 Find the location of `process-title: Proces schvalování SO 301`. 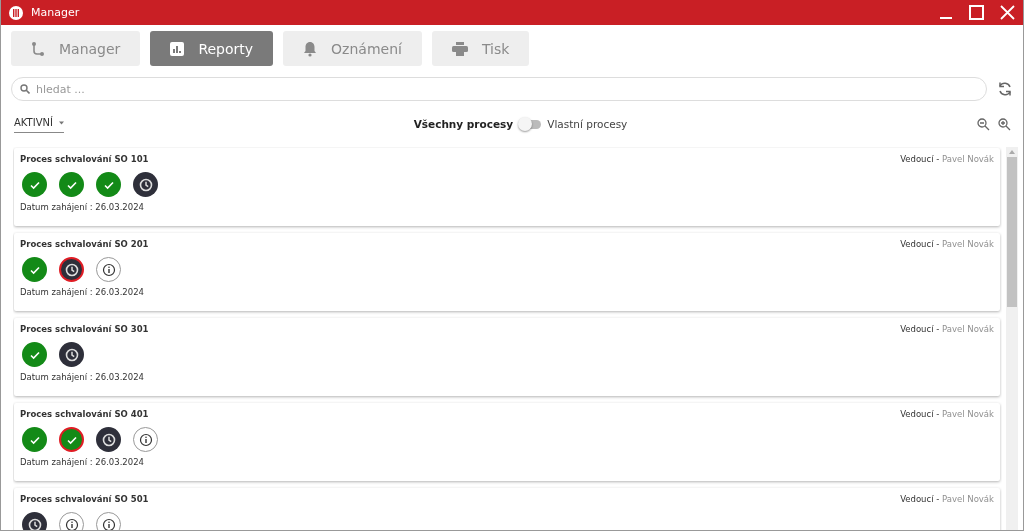

process-title: Proces schvalování SO 301 is located at coordinates (84, 329).